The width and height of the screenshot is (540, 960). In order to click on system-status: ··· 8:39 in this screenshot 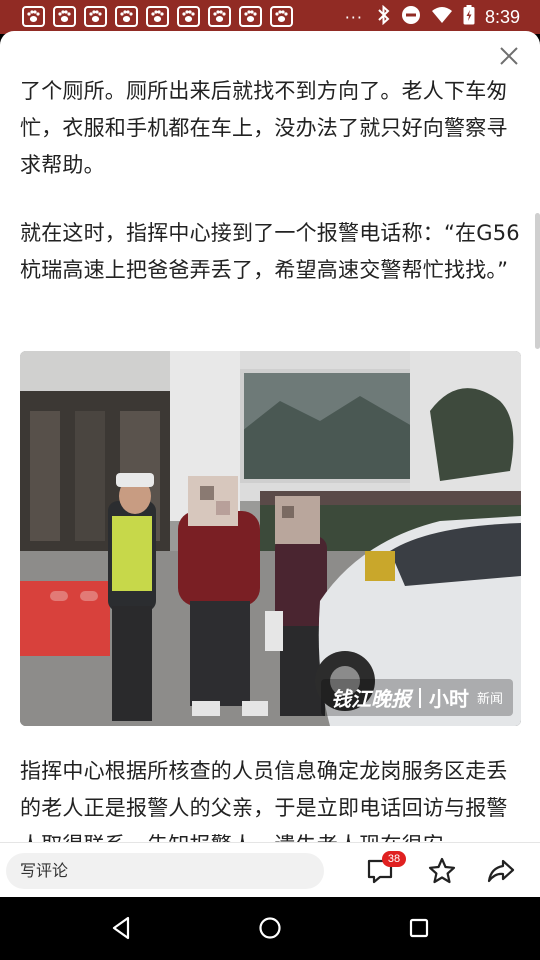, I will do `click(432, 17)`.